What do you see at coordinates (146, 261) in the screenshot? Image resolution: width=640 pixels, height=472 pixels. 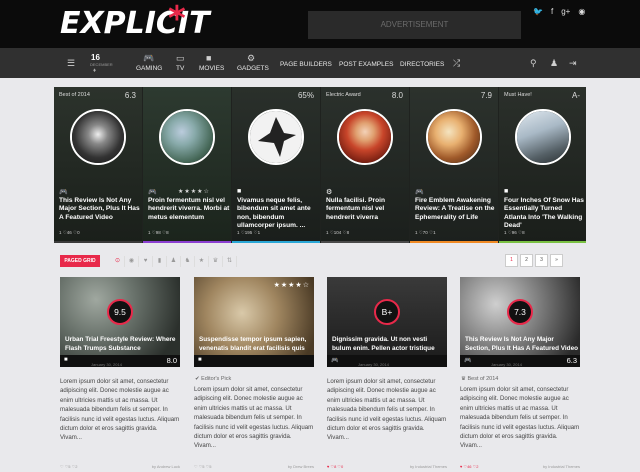 I see `heart-icon: ♥` at bounding box center [146, 261].